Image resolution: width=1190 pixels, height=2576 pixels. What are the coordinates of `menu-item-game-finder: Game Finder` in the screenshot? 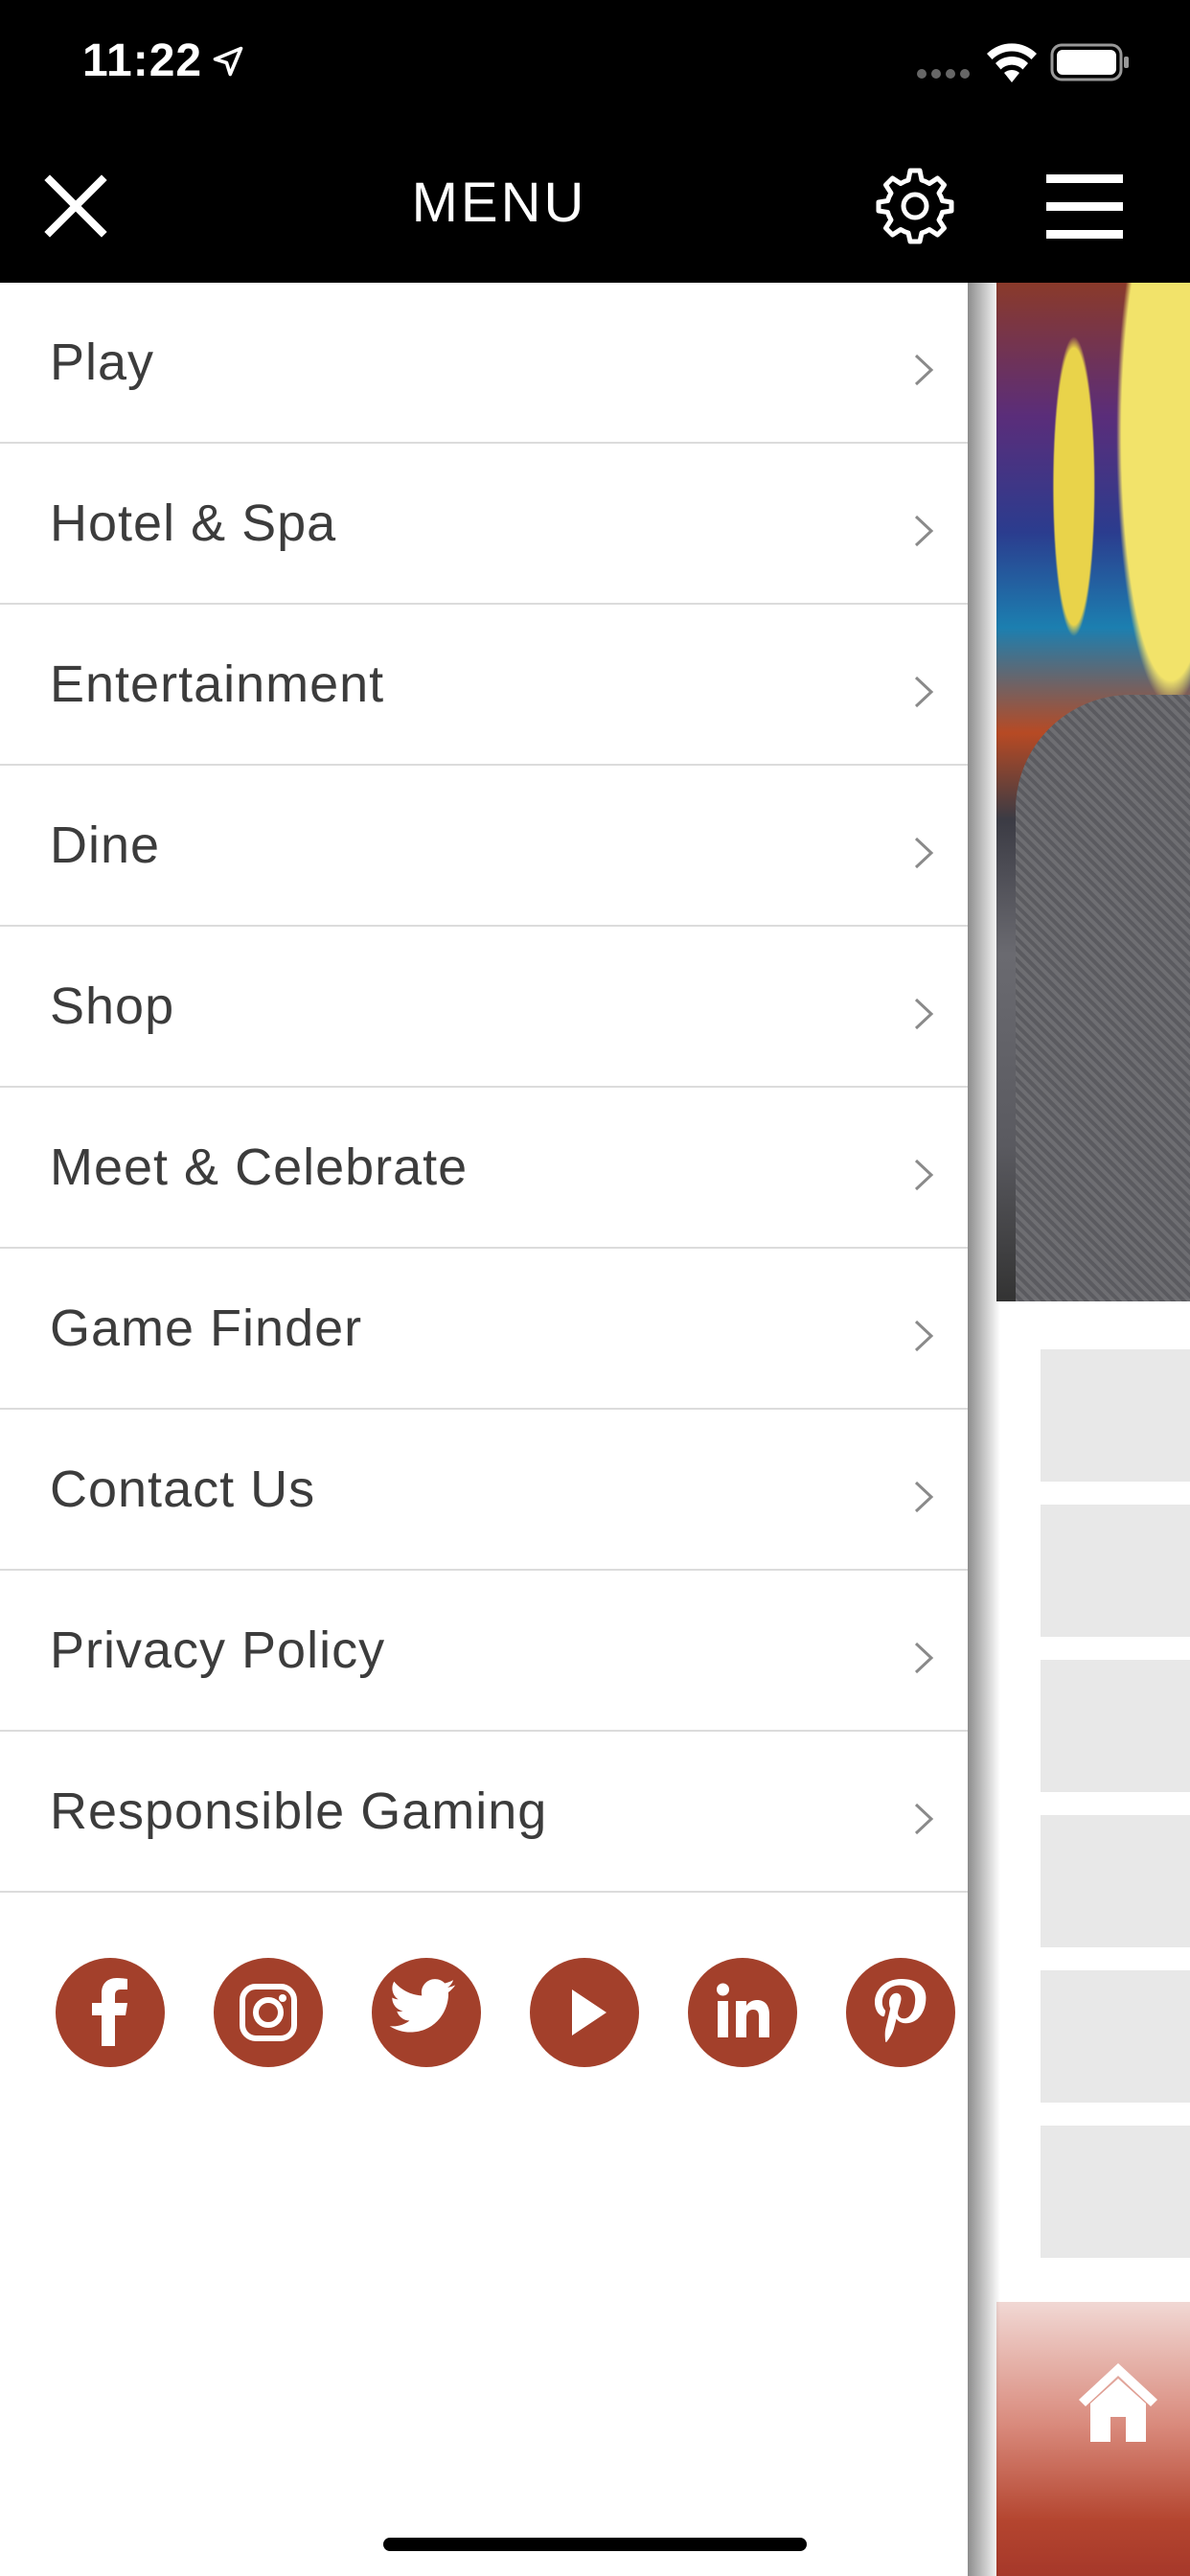 It's located at (484, 1329).